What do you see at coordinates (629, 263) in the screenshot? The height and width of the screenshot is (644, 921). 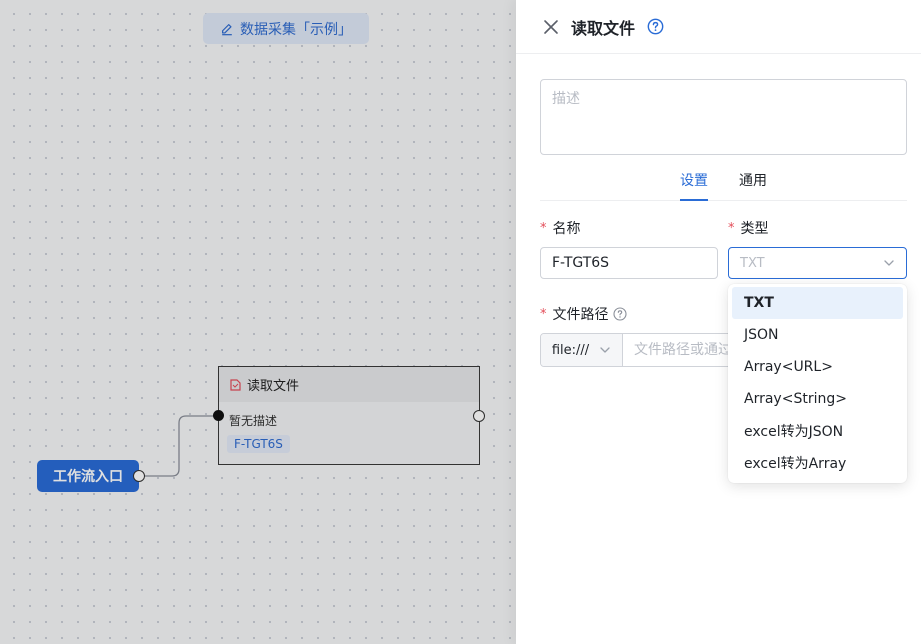 I see `name-input` at bounding box center [629, 263].